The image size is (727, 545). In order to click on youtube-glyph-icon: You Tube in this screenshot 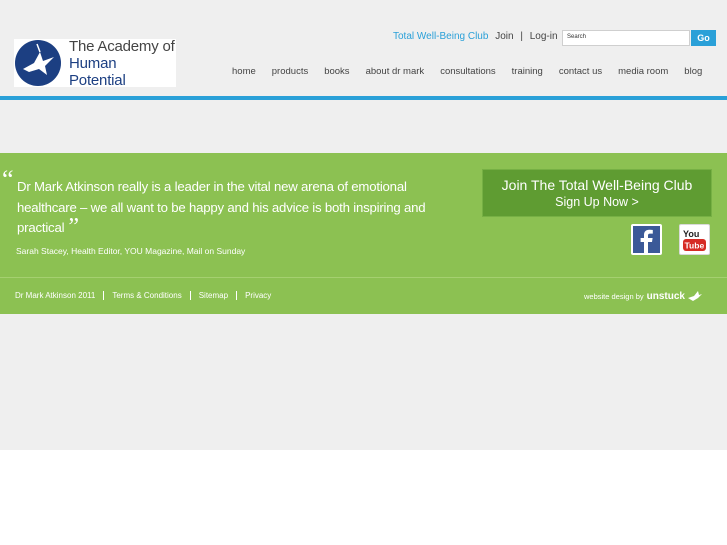, I will do `click(694, 240)`.